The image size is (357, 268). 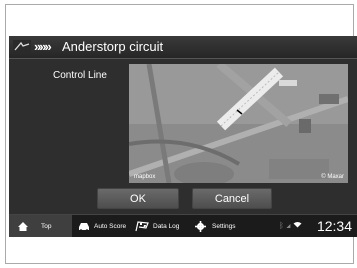 What do you see at coordinates (113, 46) in the screenshot?
I see `page-title: Anderstorp circuit` at bounding box center [113, 46].